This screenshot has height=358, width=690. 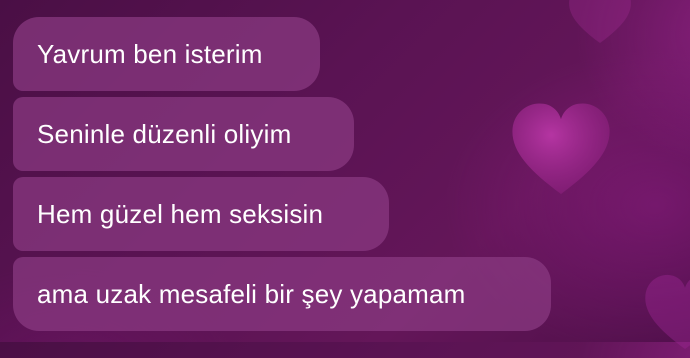 I want to click on message-bubble: Yavrum ben isterim, so click(x=166, y=54).